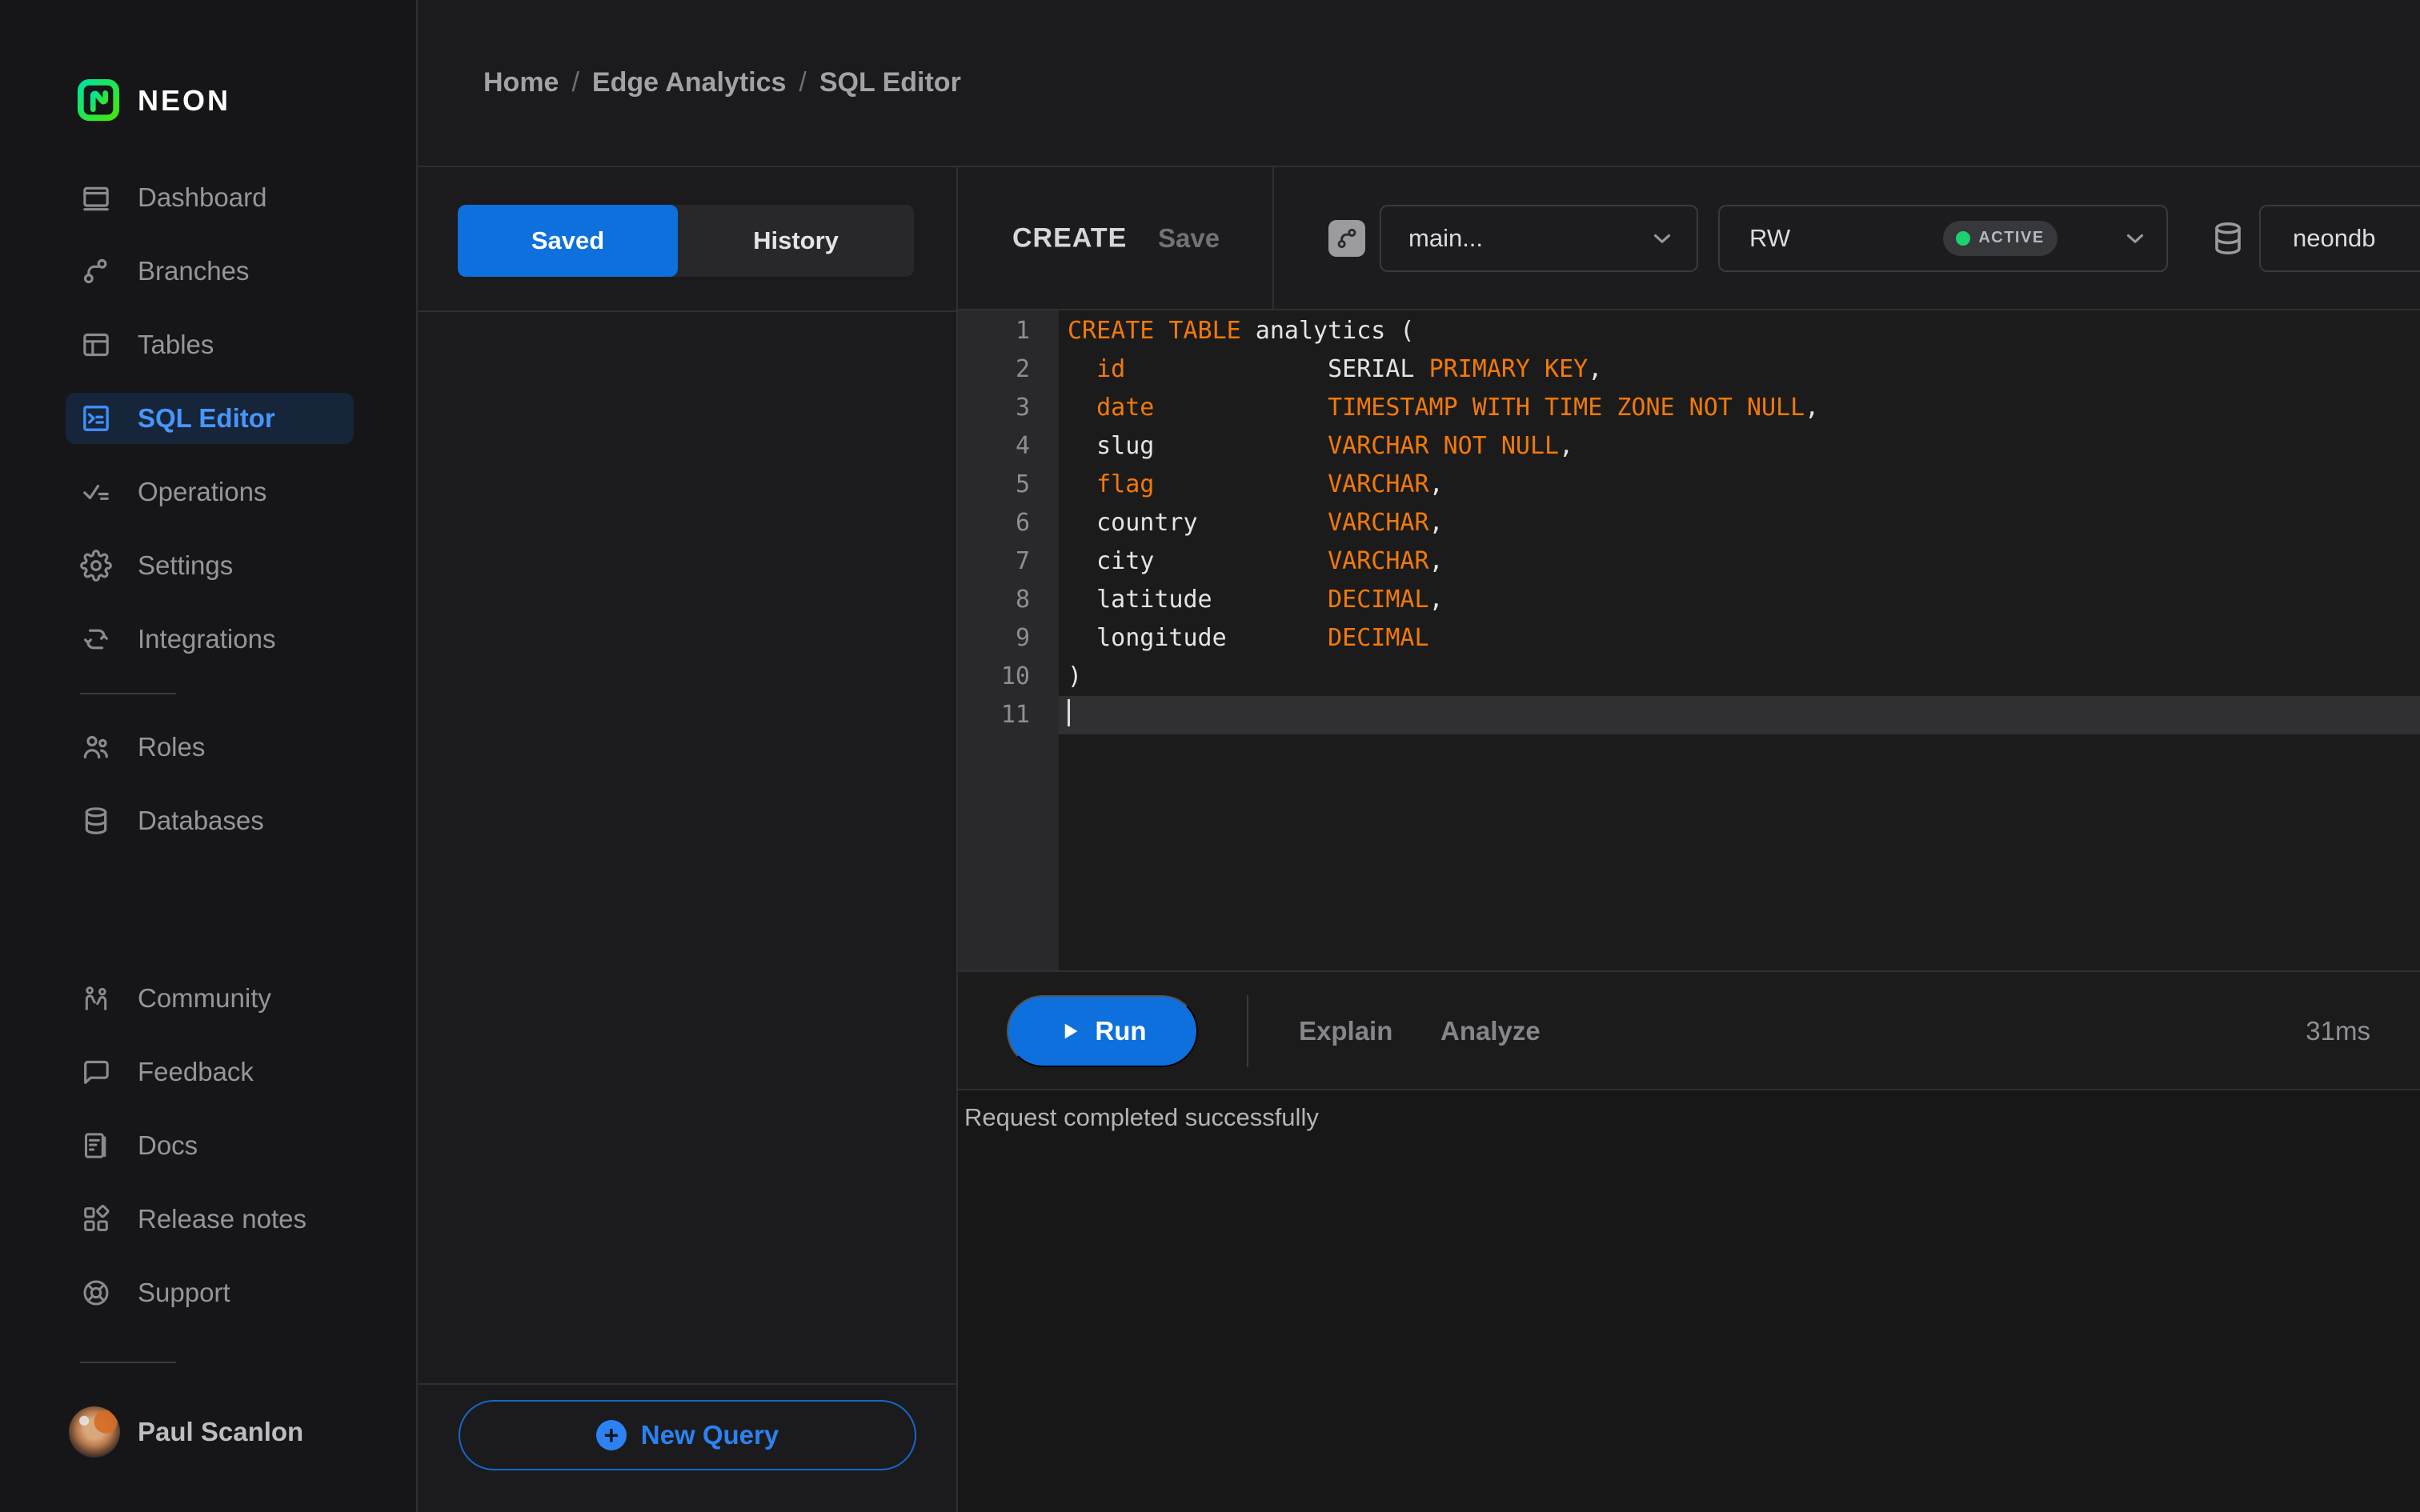 The width and height of the screenshot is (2420, 1512). What do you see at coordinates (687, 1384) in the screenshot?
I see `panel-divider` at bounding box center [687, 1384].